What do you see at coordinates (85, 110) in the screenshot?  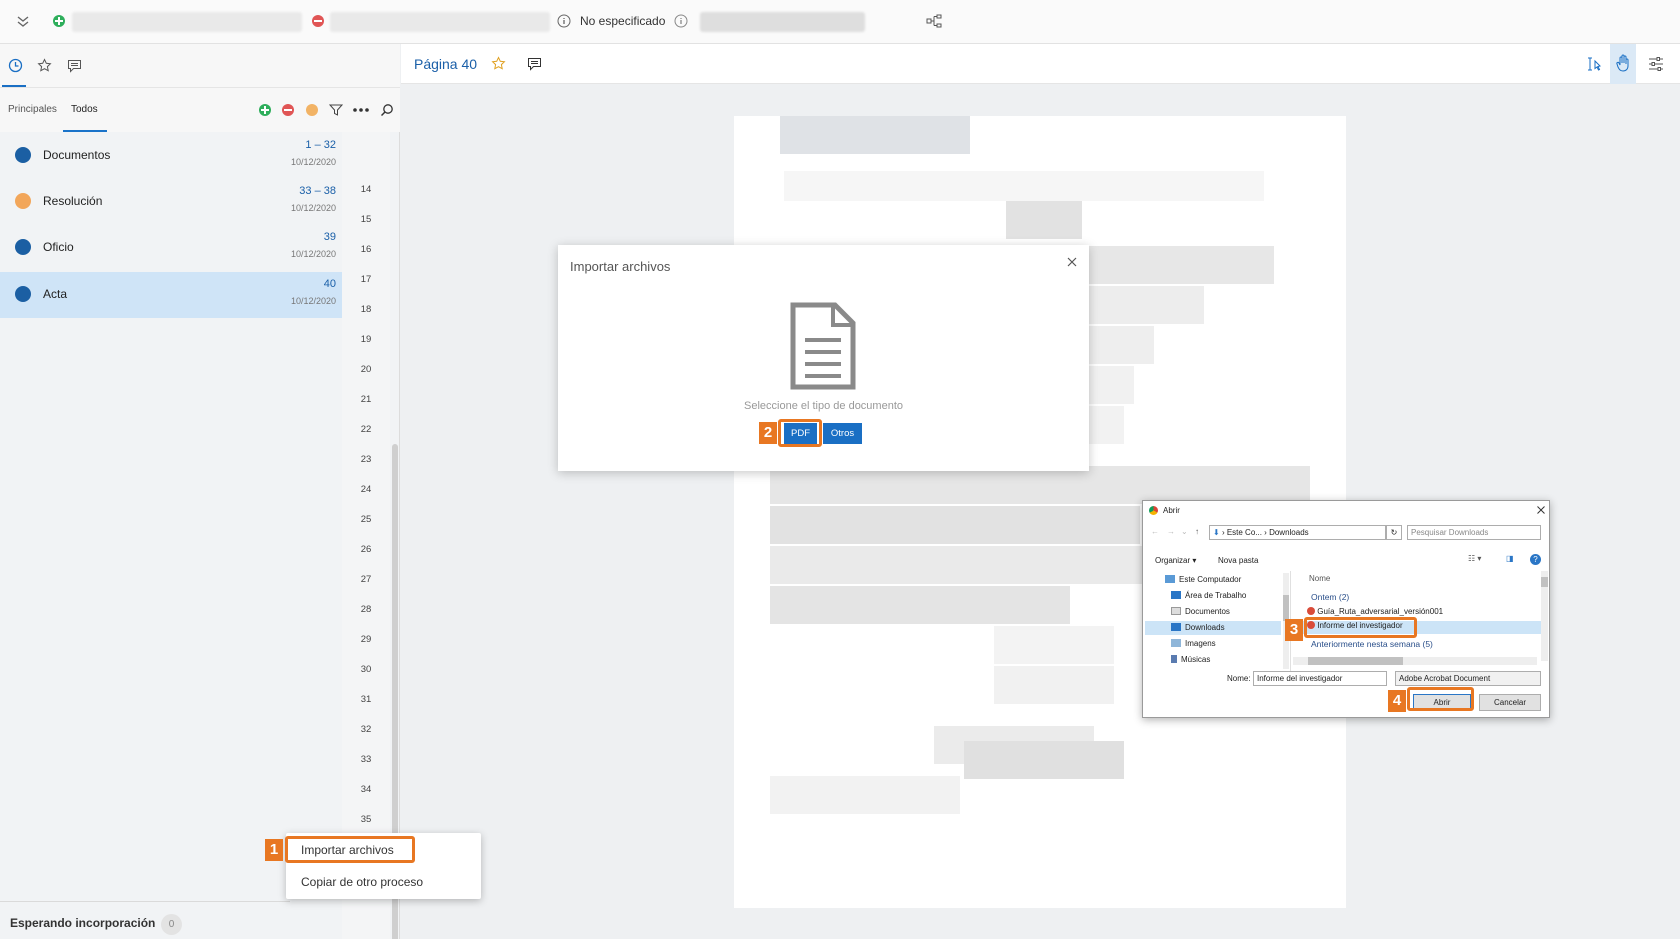 I see `tab-todos: Todos` at bounding box center [85, 110].